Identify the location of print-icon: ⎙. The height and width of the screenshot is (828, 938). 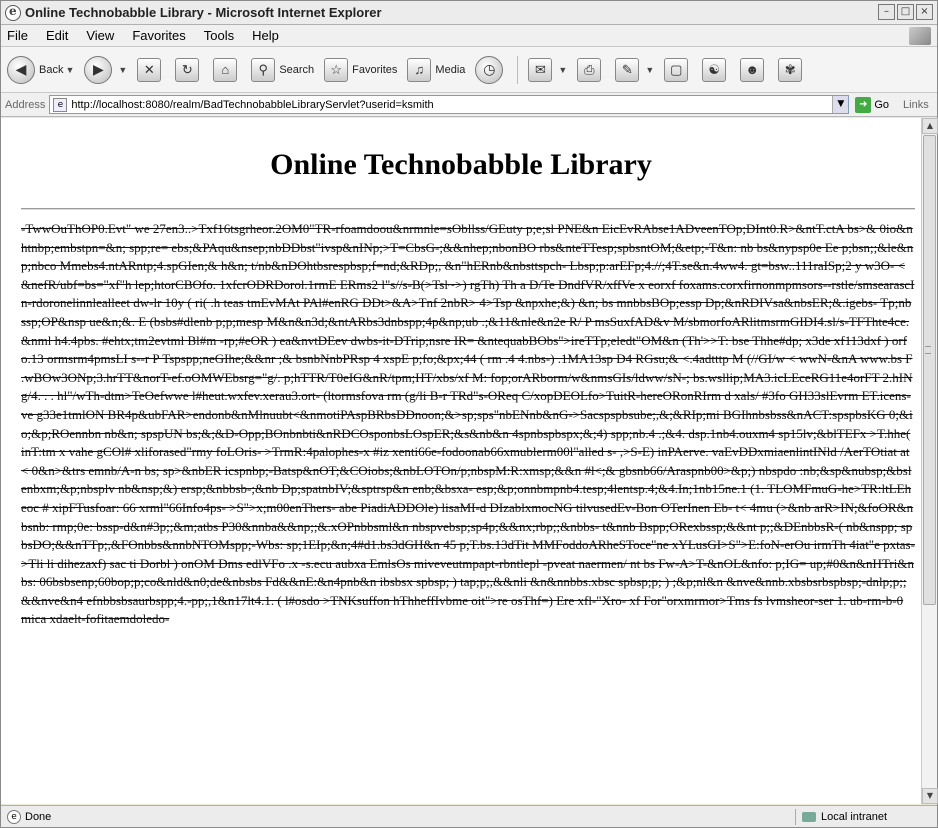
(589, 69).